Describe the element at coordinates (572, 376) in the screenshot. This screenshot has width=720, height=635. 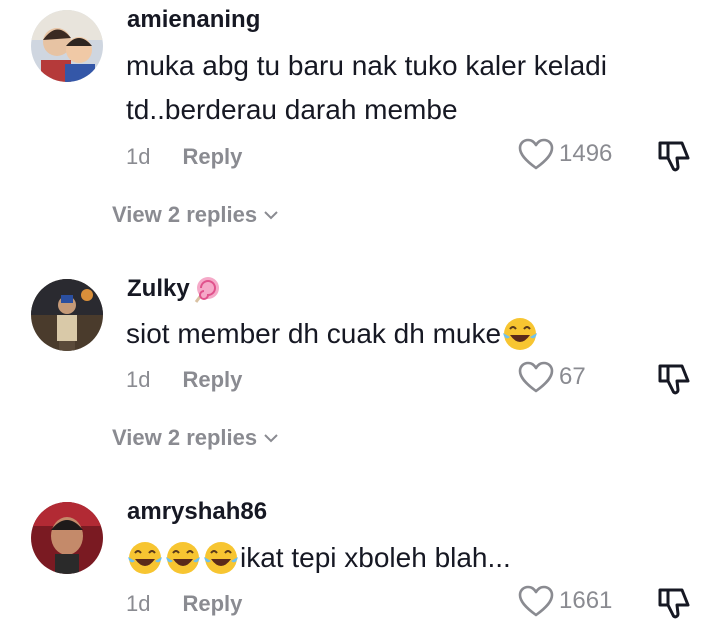
I see `like-count: 67` at that location.